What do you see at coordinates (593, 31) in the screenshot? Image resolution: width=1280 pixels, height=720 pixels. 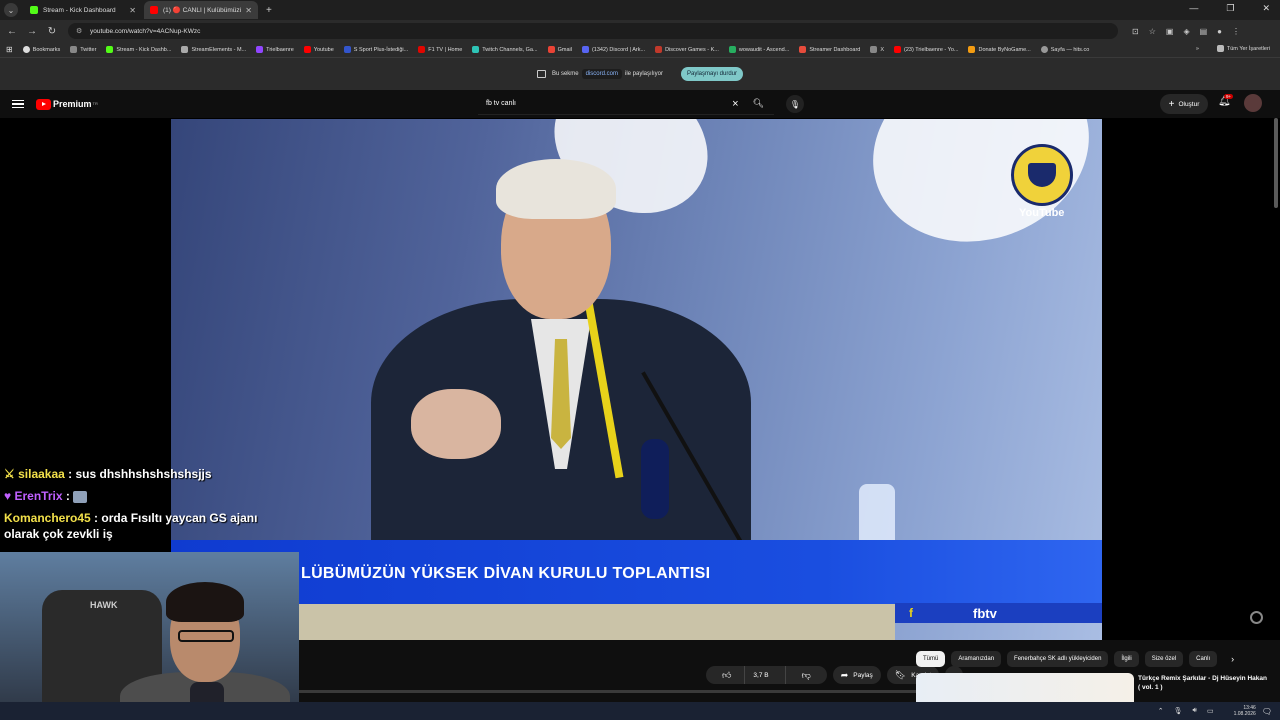 I see `address-bar: ⚙ youtube.com/watch?v=4ACNup-KWzc` at bounding box center [593, 31].